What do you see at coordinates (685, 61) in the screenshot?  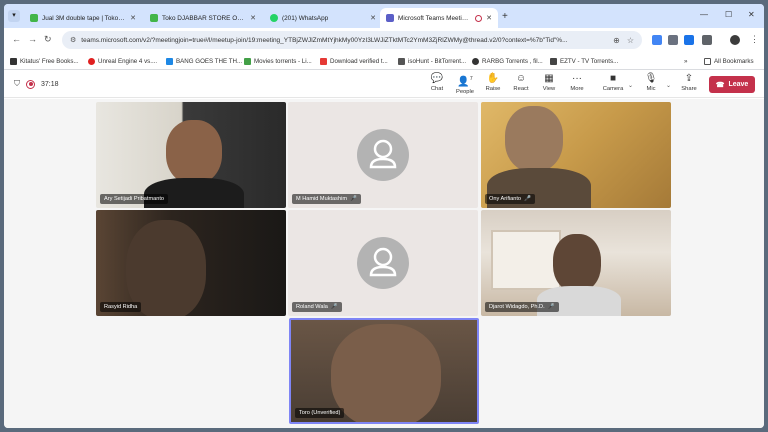 I see `bookmarks-overflow-button: »` at bounding box center [685, 61].